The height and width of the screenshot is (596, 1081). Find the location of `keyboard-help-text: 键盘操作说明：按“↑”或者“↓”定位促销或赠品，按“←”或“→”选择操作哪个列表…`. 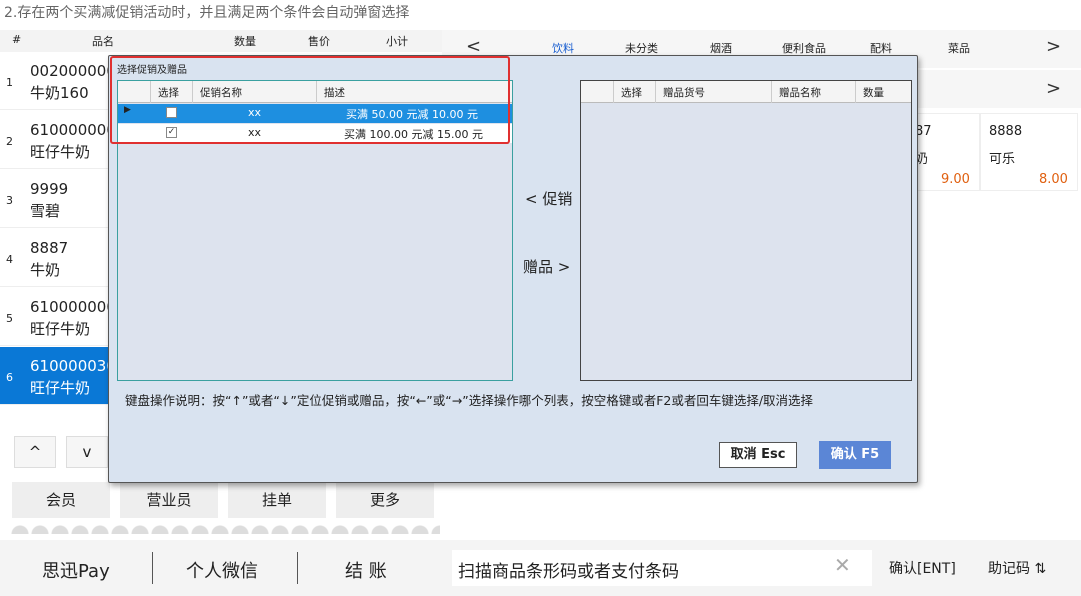

keyboard-help-text: 键盘操作说明：按“↑”或者“↓”定位促销或赠品，按“←”或“→”选择操作哪个列表… is located at coordinates (469, 400).